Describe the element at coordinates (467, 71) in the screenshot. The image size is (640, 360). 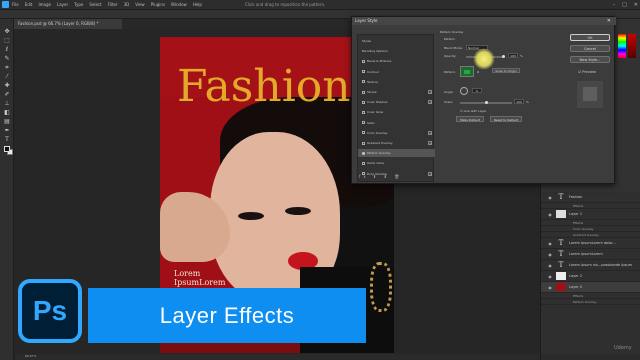
I see `pattern-picker` at that location.